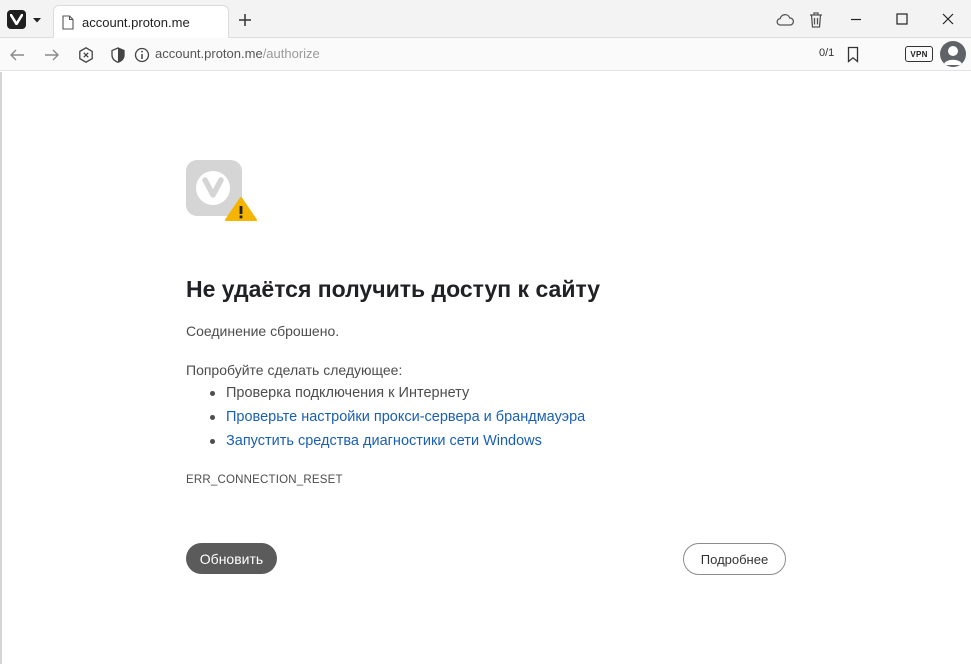  I want to click on info-icon, so click(142, 55).